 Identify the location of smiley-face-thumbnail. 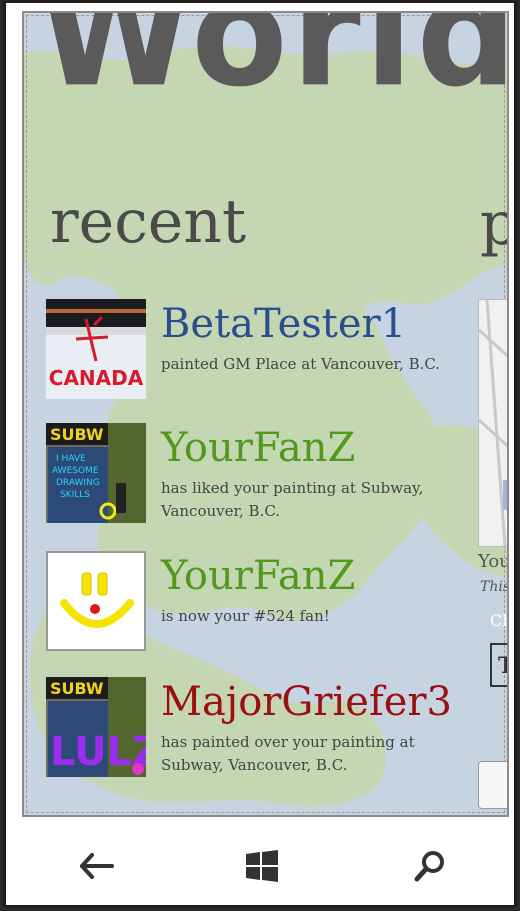
(96, 601).